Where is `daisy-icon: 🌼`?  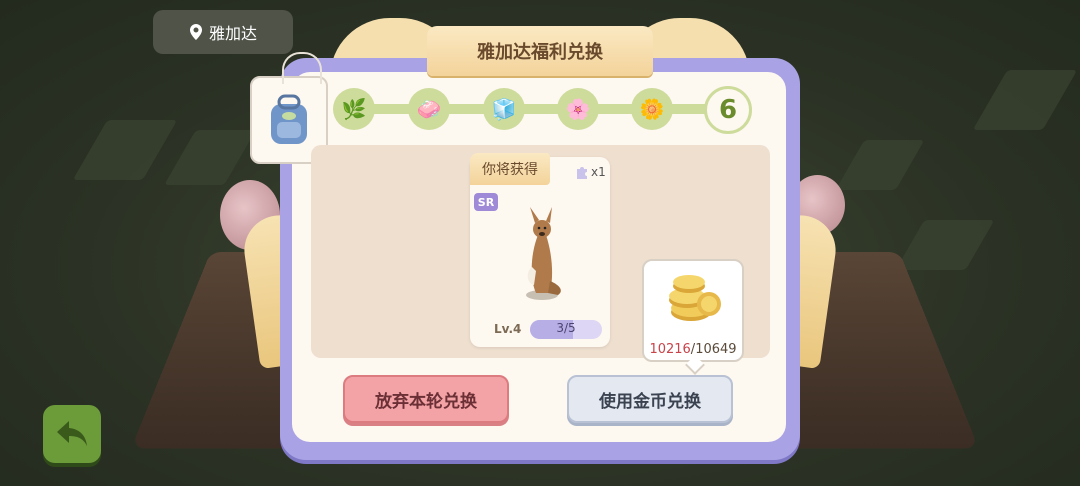
daisy-icon: 🌼 is located at coordinates (652, 109).